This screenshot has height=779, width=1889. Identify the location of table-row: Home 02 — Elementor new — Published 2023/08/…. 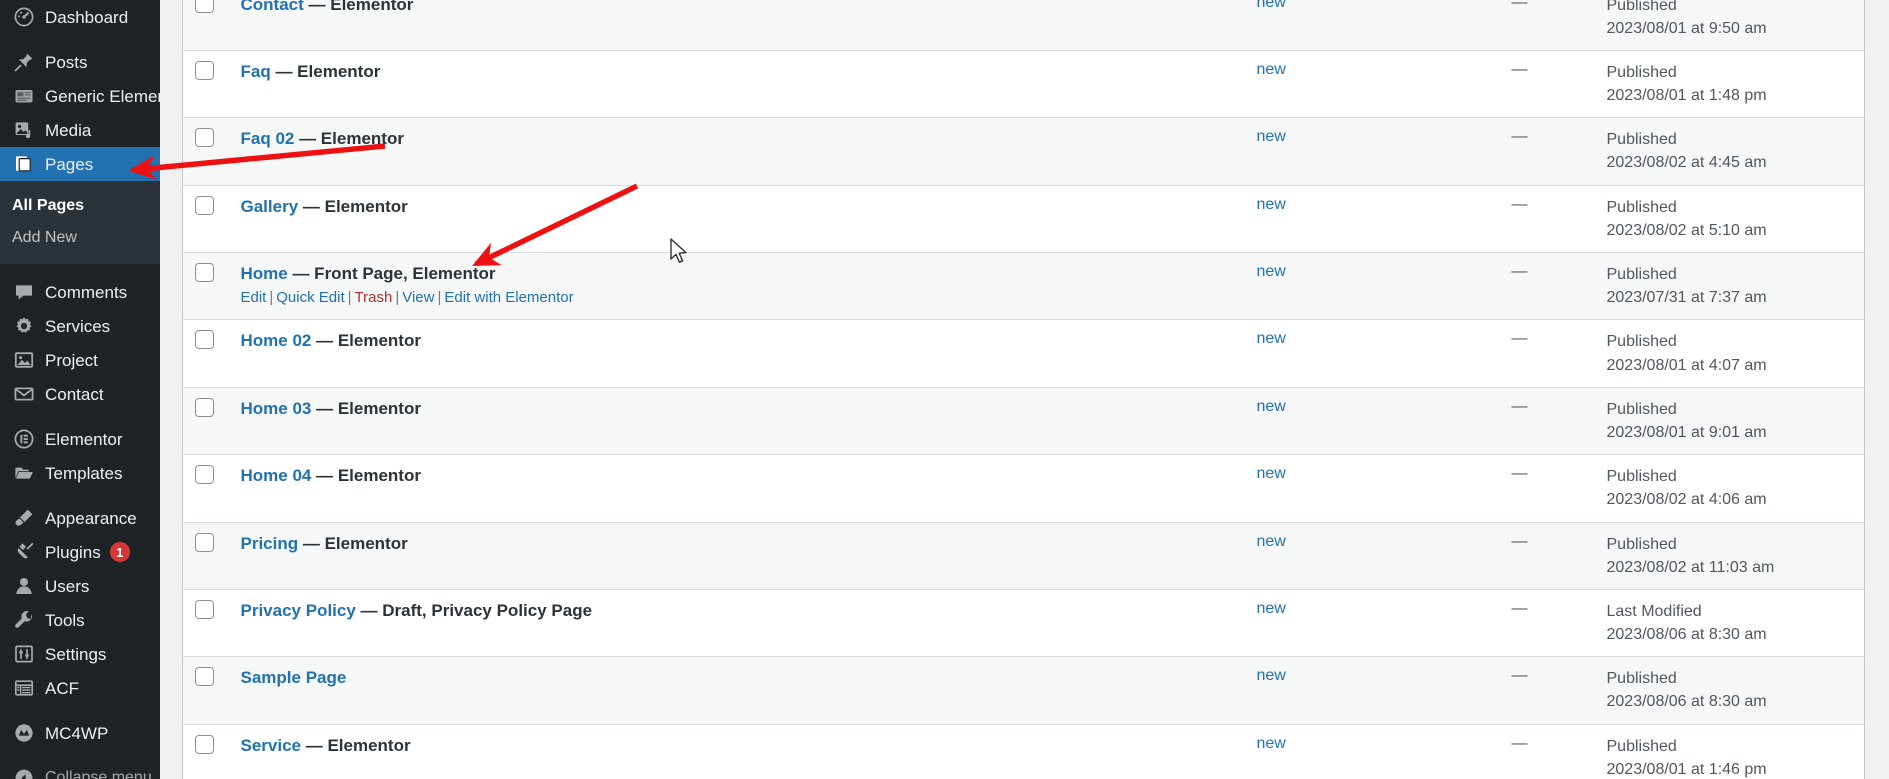
(1023, 354).